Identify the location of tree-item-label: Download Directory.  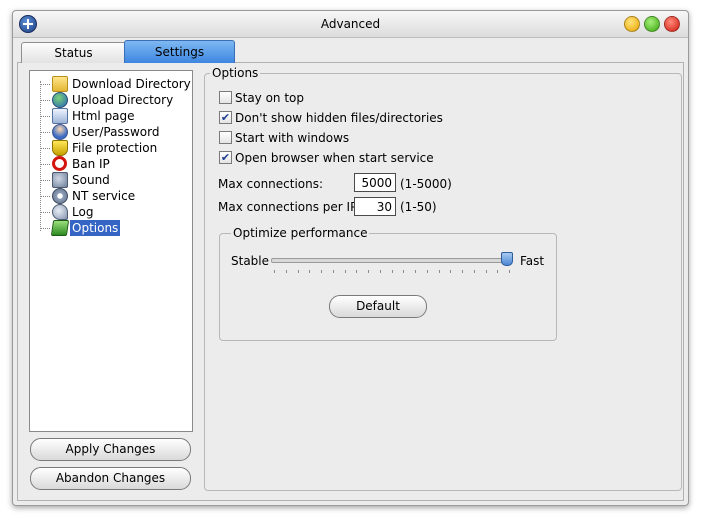
(131, 84).